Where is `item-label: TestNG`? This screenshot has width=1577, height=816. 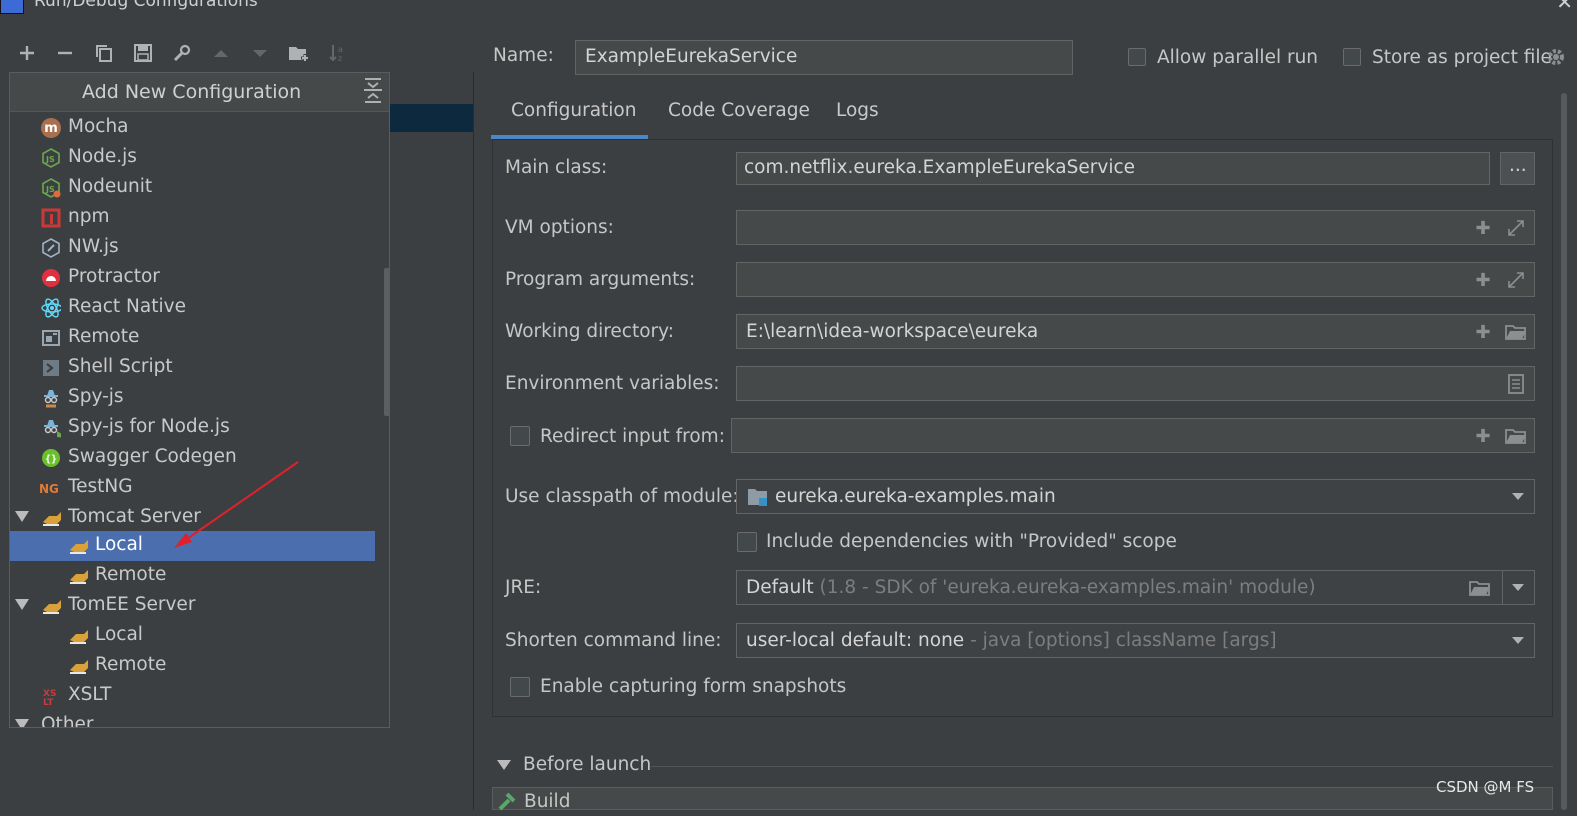 item-label: TestNG is located at coordinates (100, 486).